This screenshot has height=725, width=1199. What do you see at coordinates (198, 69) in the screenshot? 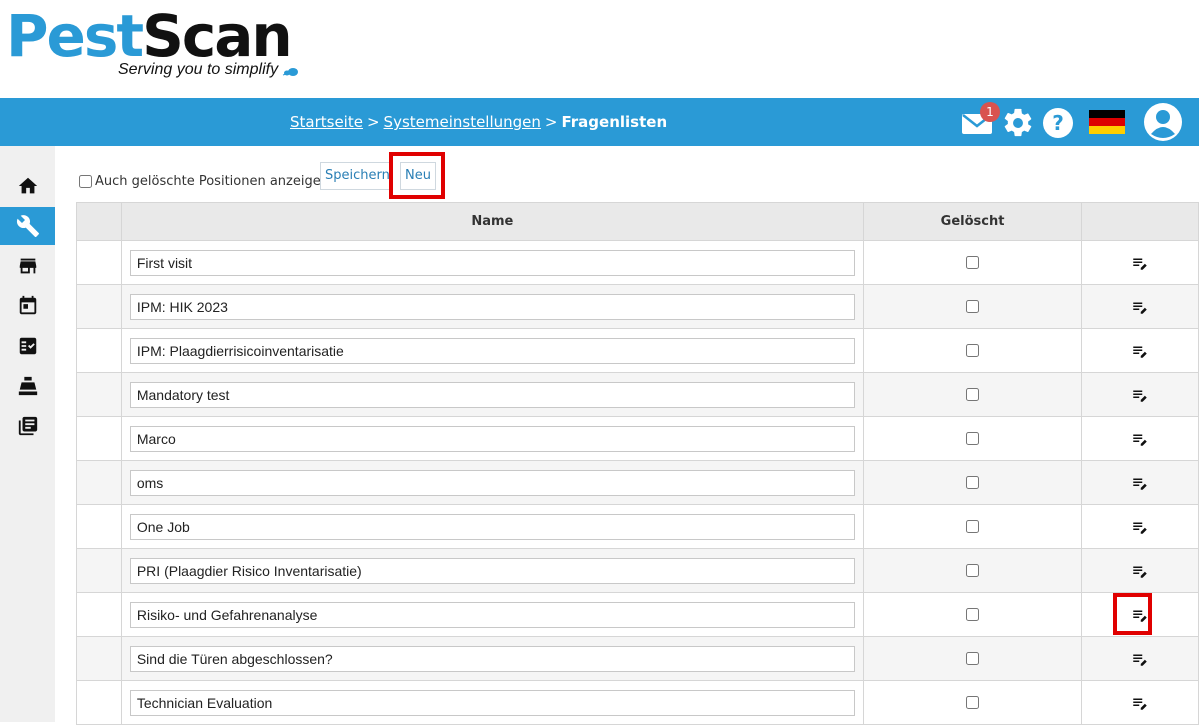
I see `logo-tagline: Serving you to simplify` at bounding box center [198, 69].